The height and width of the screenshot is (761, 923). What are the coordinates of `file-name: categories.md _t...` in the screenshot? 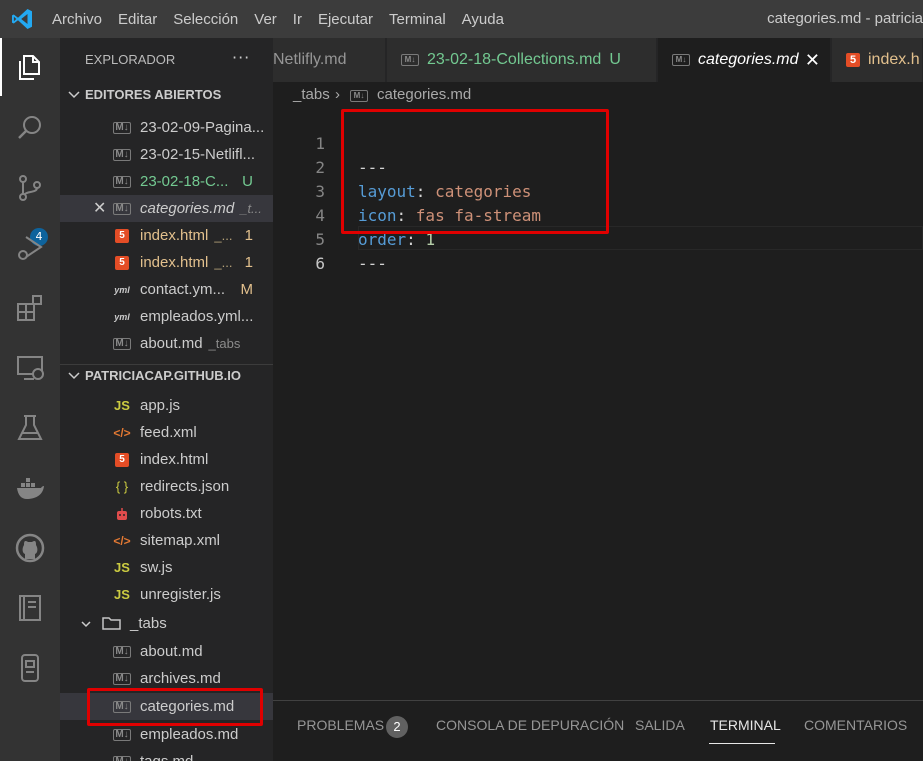 It's located at (201, 208).